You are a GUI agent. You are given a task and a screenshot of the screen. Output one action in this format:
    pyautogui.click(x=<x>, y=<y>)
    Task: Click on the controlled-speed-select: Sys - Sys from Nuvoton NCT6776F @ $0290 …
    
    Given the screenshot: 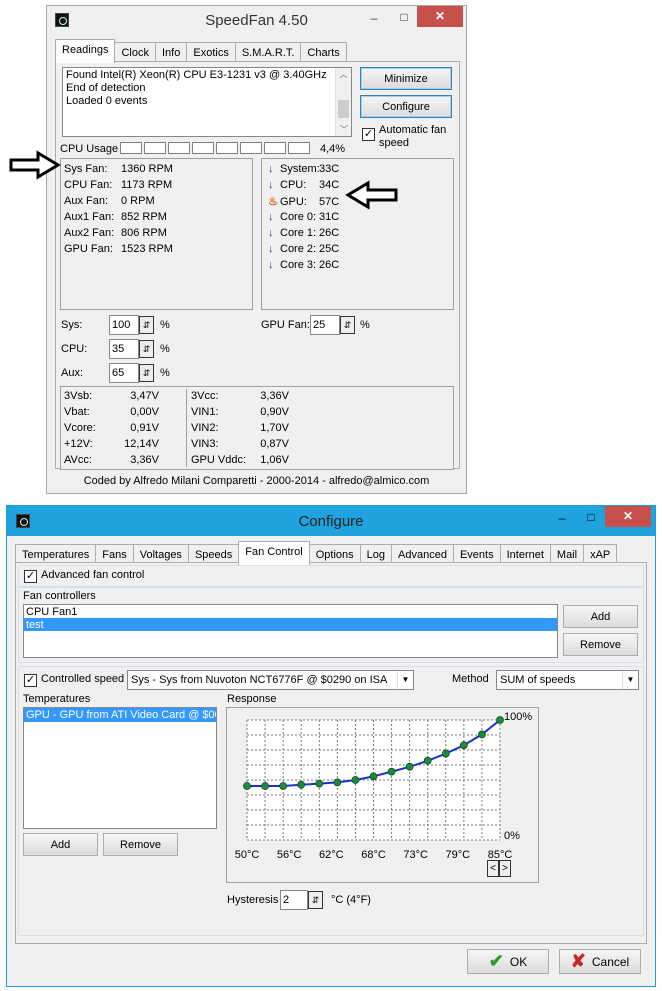 What is the action you would take?
    pyautogui.click(x=270, y=680)
    